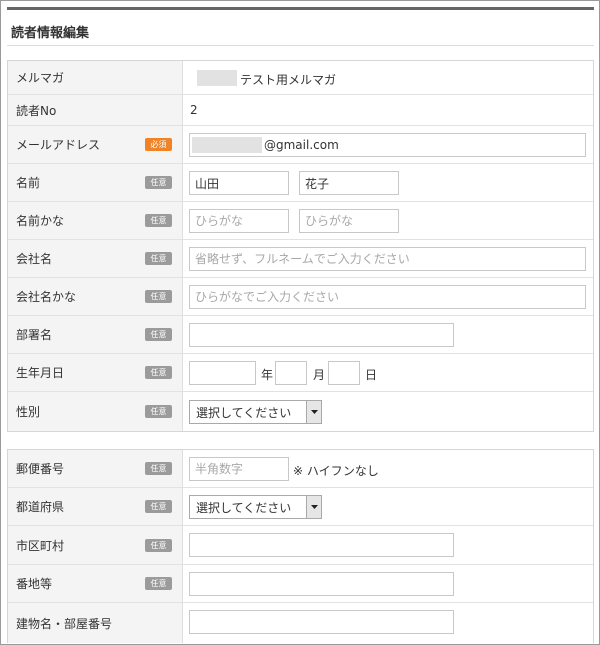  I want to click on last-name-input, so click(239, 183).